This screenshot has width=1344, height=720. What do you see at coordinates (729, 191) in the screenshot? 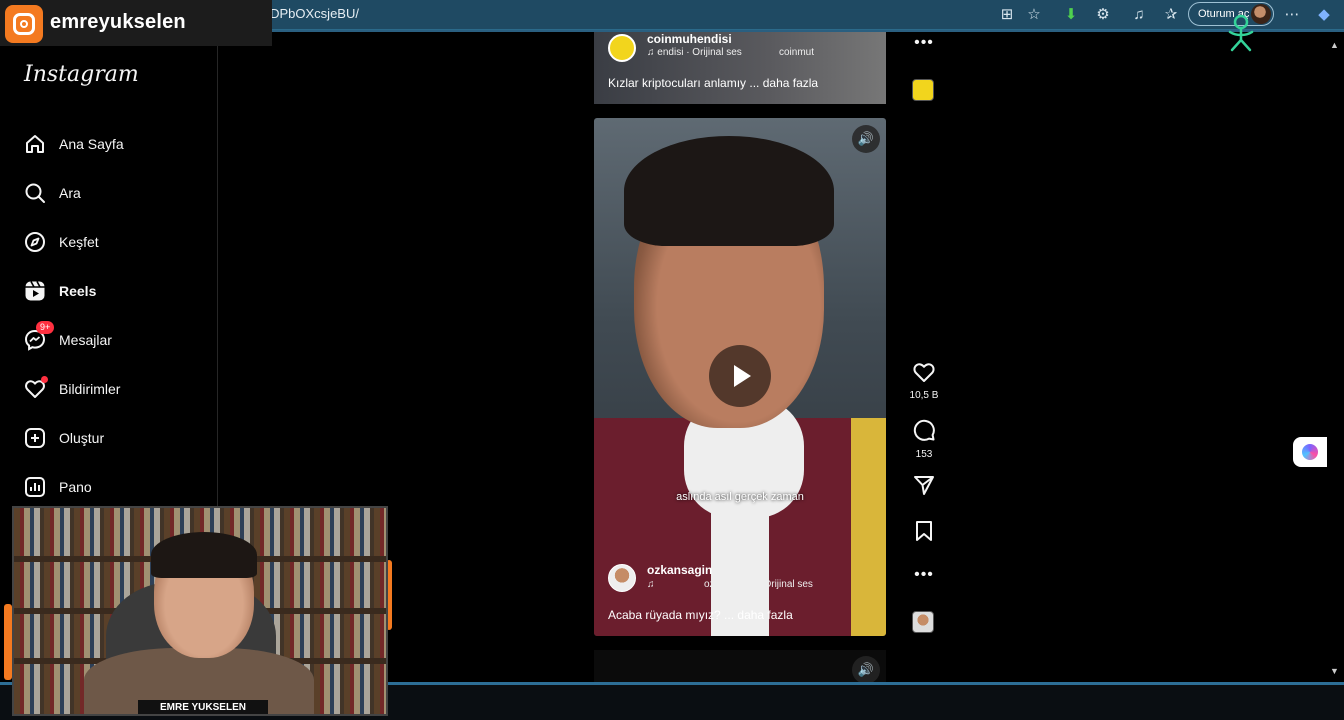
I see `reel-video-frame-hair` at bounding box center [729, 191].